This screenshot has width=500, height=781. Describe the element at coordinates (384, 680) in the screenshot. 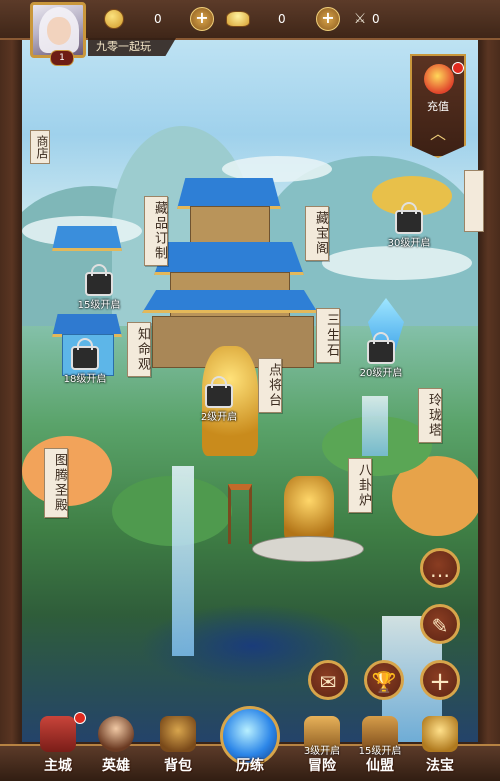

I see `trophy-button: 🏆` at that location.